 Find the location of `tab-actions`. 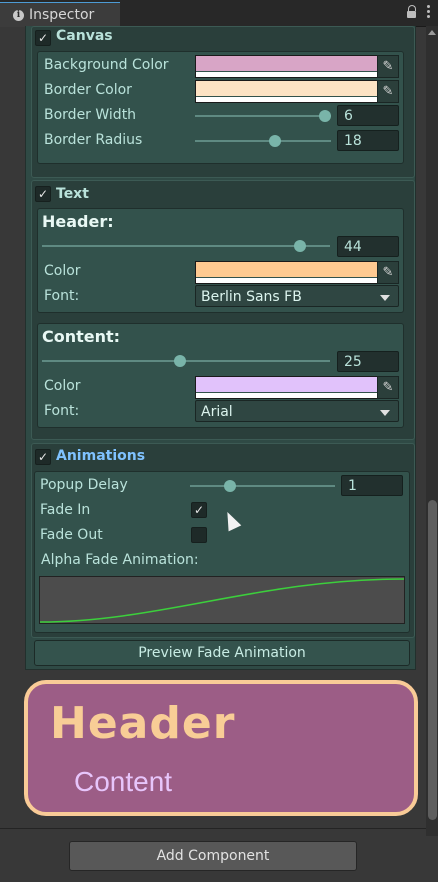

tab-actions is located at coordinates (418, 12).